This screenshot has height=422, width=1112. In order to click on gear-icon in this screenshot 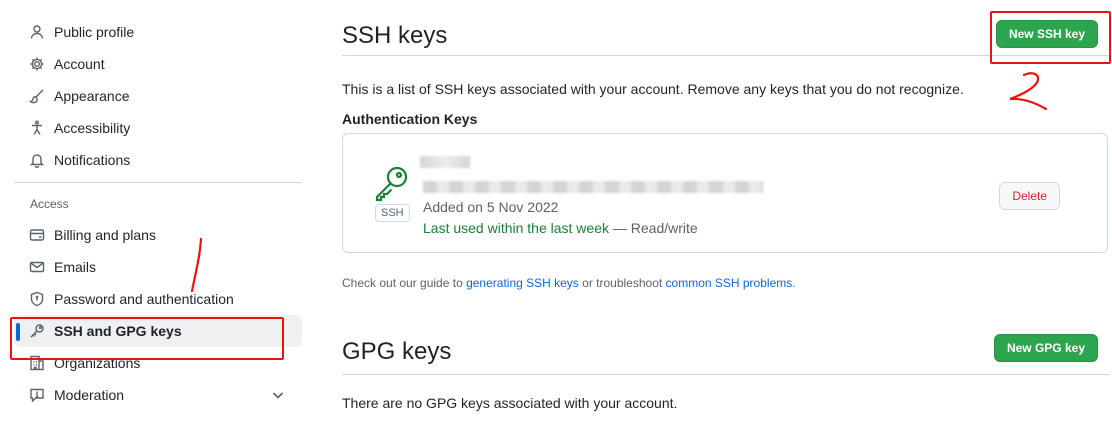, I will do `click(37, 64)`.